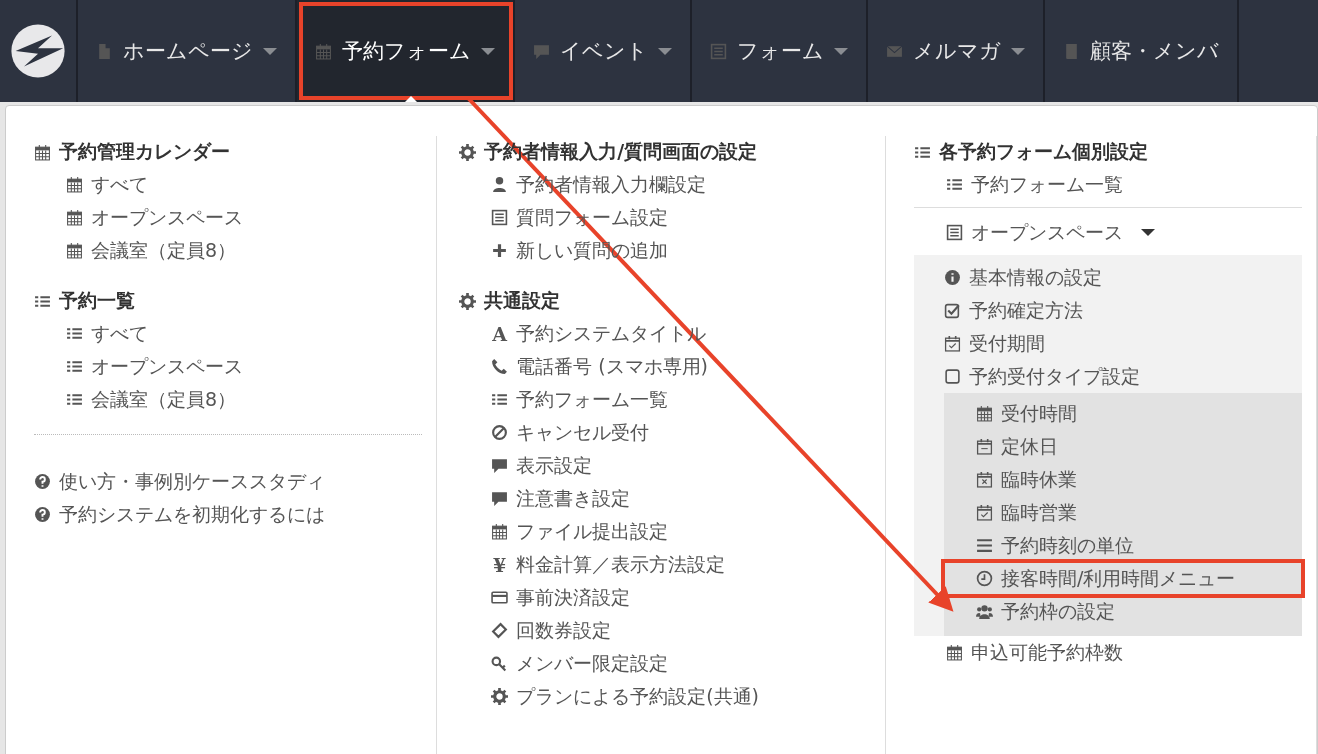 The image size is (1318, 754). I want to click on menu-link: 予約枠の設定, so click(1122, 611).